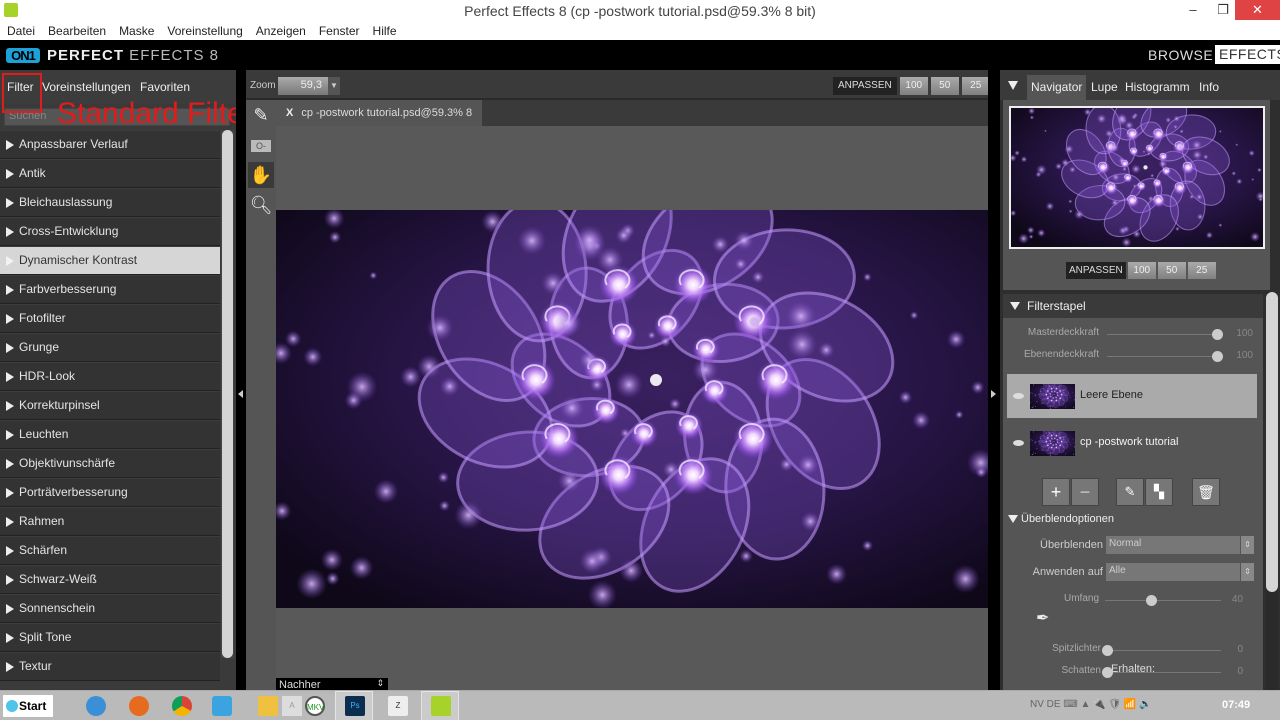 The width and height of the screenshot is (1280, 720). I want to click on menu-bearbeiten: Bearbeiten, so click(76, 30).